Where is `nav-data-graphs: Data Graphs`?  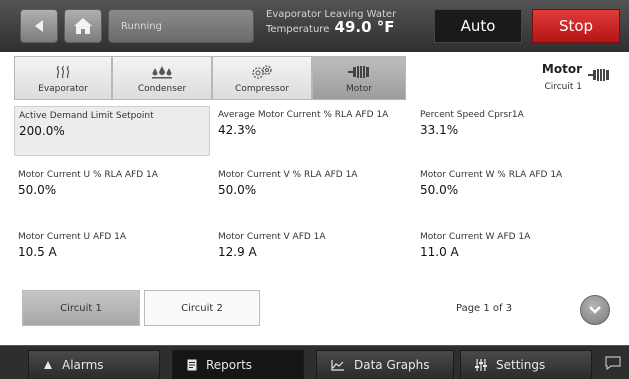
nav-data-graphs: Data Graphs is located at coordinates (385, 364).